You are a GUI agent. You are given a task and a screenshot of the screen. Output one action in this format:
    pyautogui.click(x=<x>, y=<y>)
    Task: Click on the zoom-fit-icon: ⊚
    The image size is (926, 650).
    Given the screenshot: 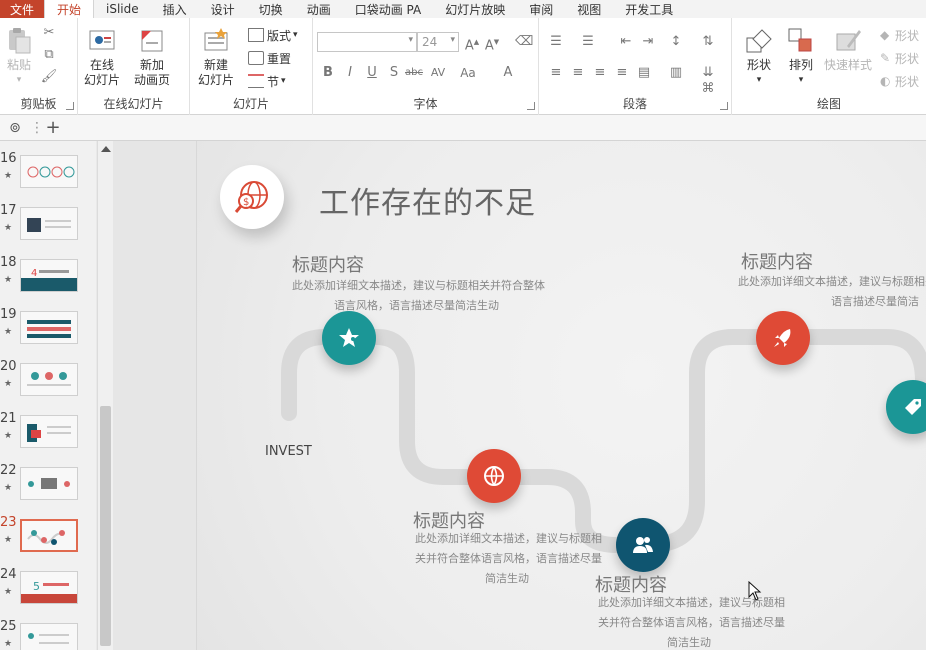 What is the action you would take?
    pyautogui.click(x=15, y=128)
    